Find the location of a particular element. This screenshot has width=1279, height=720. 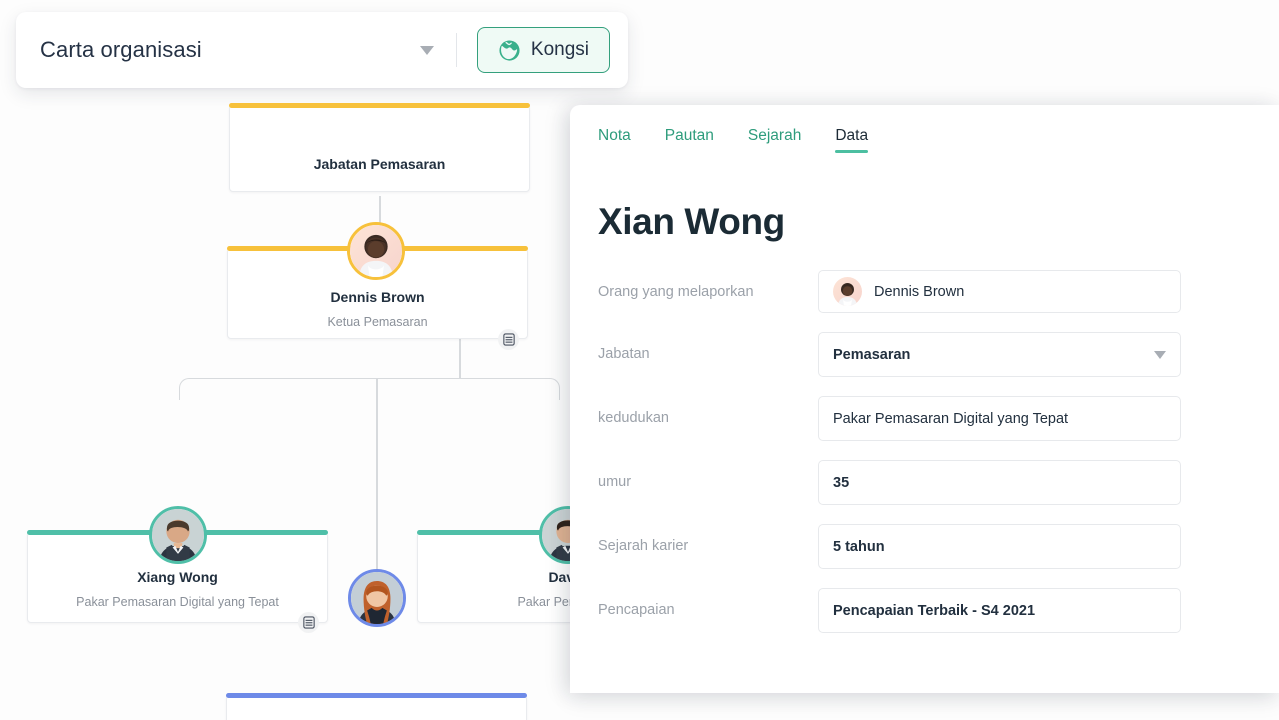

field-label: Orang yang melaporkan is located at coordinates (676, 292).